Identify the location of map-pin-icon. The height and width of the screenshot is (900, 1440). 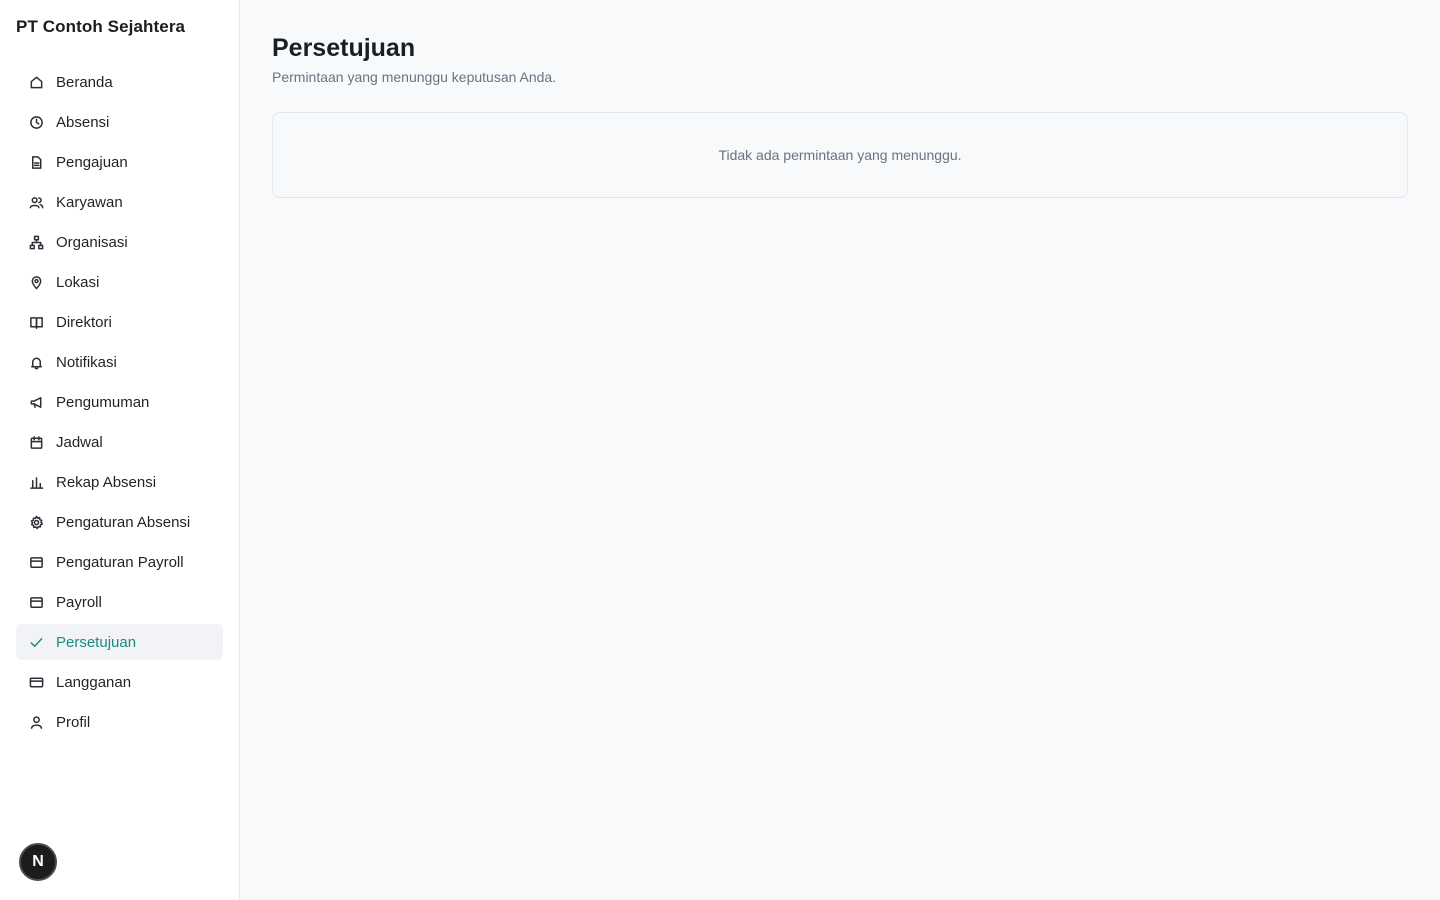
(36, 282).